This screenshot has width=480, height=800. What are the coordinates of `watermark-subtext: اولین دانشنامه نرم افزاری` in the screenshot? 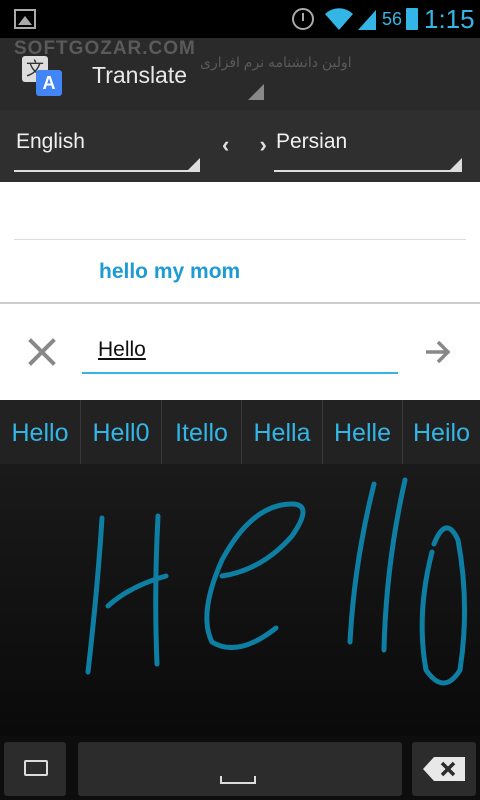 It's located at (276, 62).